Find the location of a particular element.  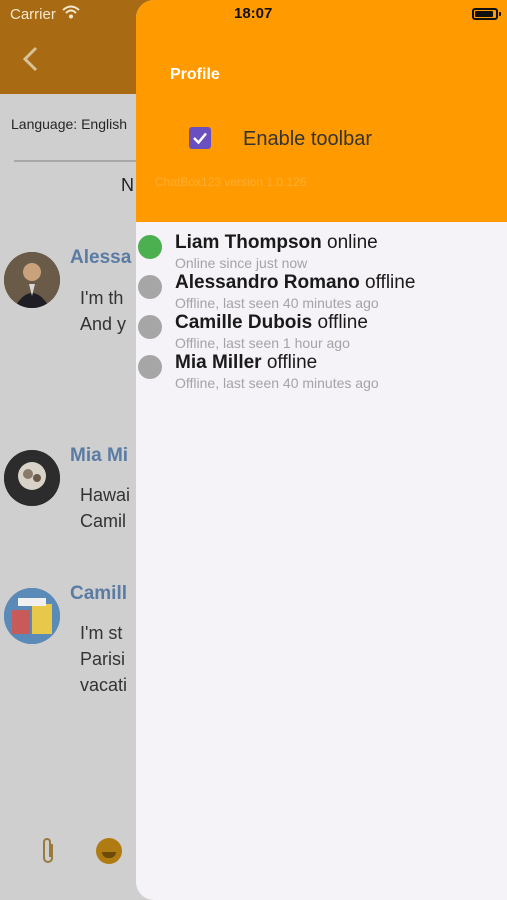

message-author: Mia Mi is located at coordinates (99, 455).